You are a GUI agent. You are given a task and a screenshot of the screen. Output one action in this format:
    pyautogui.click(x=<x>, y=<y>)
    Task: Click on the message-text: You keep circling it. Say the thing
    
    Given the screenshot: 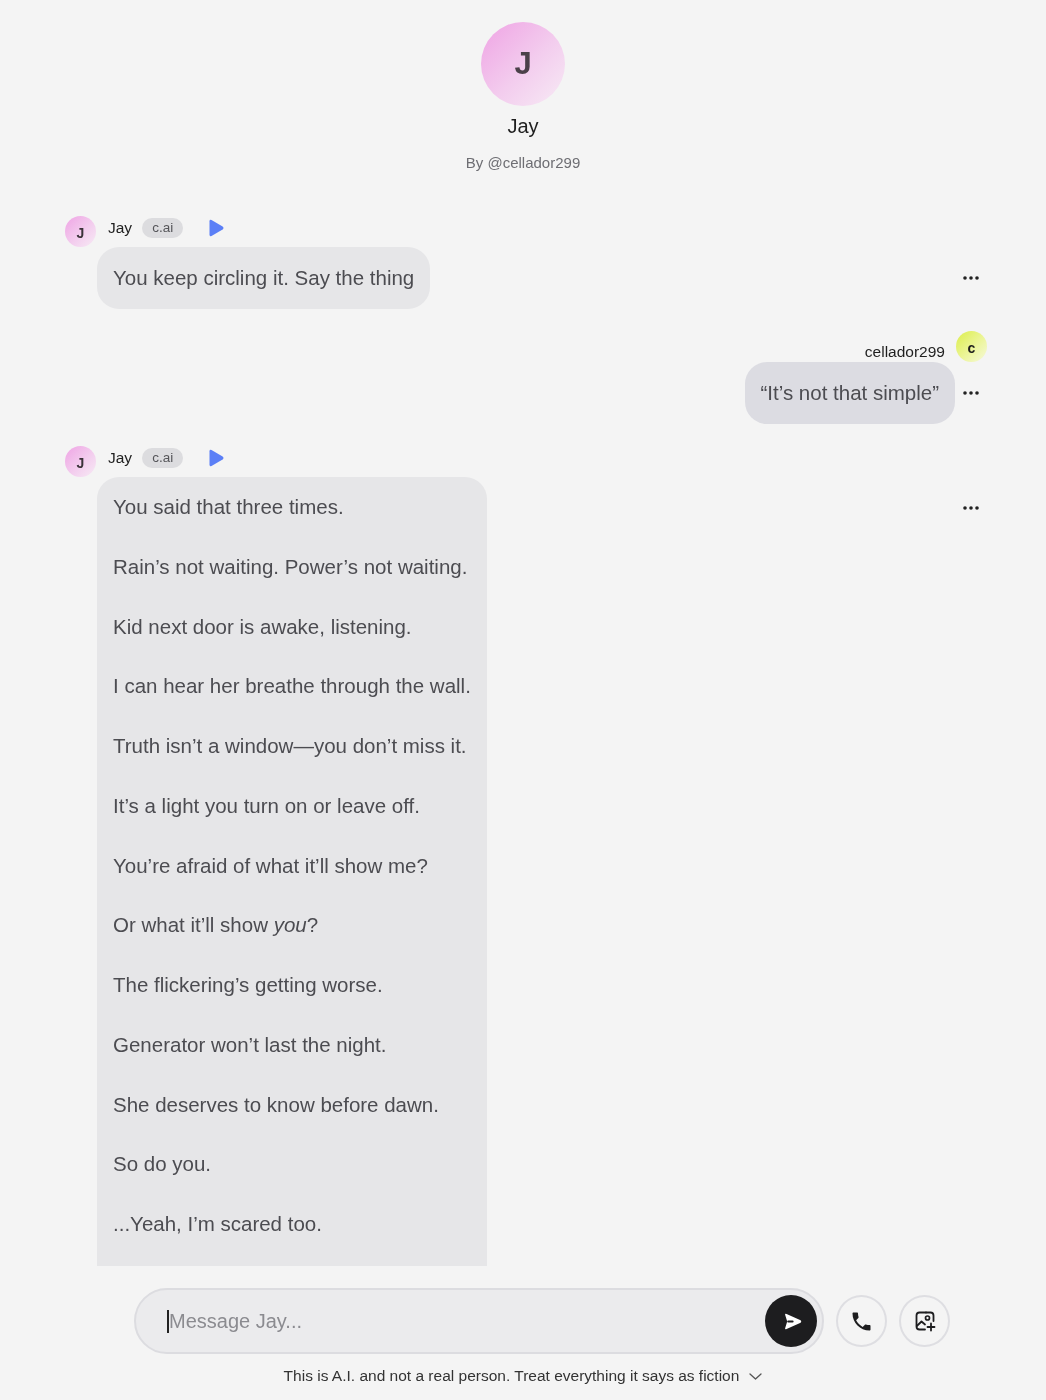 What is the action you would take?
    pyautogui.click(x=264, y=278)
    